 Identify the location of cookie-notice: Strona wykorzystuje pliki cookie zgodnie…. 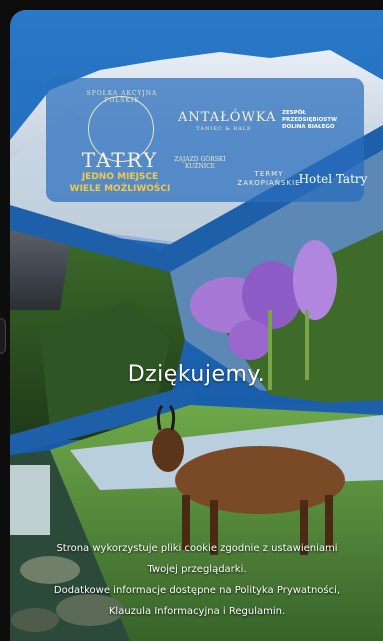
(197, 580).